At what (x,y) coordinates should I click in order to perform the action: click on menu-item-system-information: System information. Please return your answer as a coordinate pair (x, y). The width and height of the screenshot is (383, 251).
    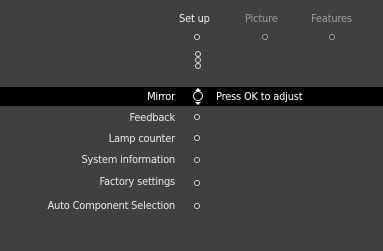
    Looking at the image, I should click on (128, 159).